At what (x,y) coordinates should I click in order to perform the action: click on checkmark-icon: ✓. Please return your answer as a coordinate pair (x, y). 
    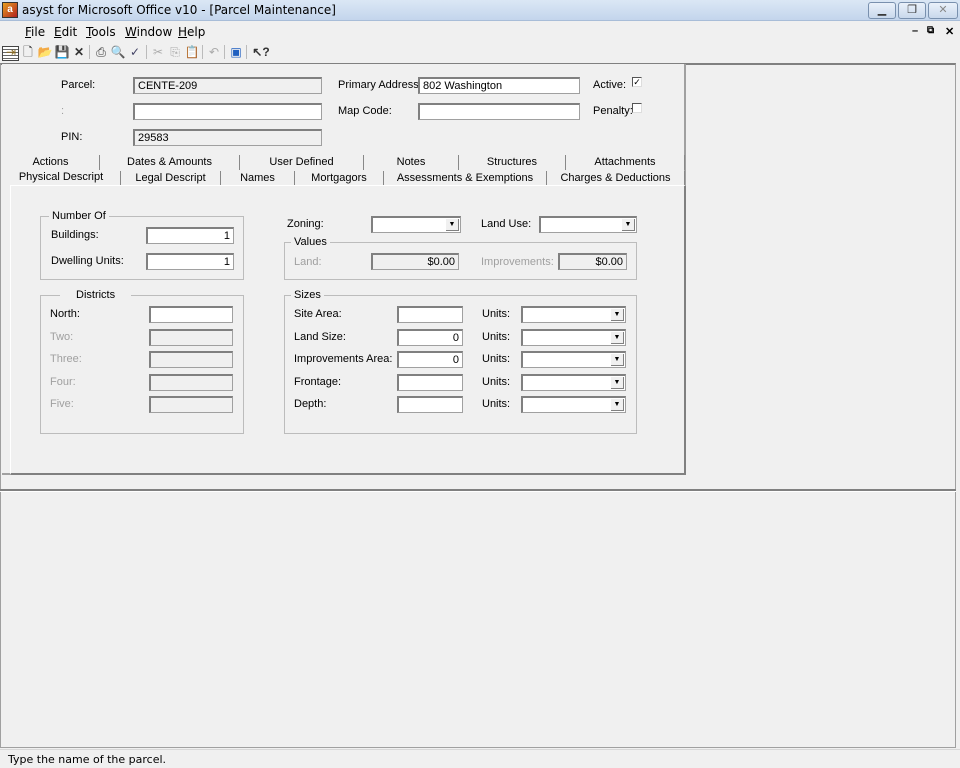
    Looking at the image, I should click on (637, 82).